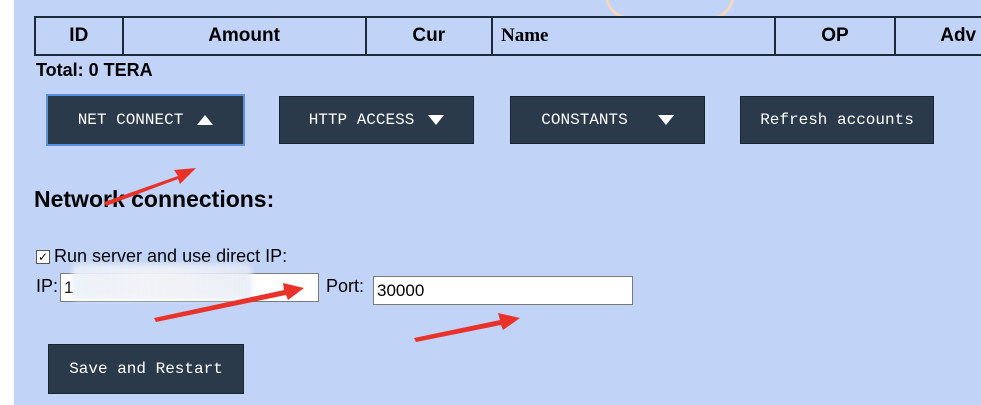 Image resolution: width=981 pixels, height=405 pixels. What do you see at coordinates (584, 120) in the screenshot?
I see `constants-label: CONSTANTS` at bounding box center [584, 120].